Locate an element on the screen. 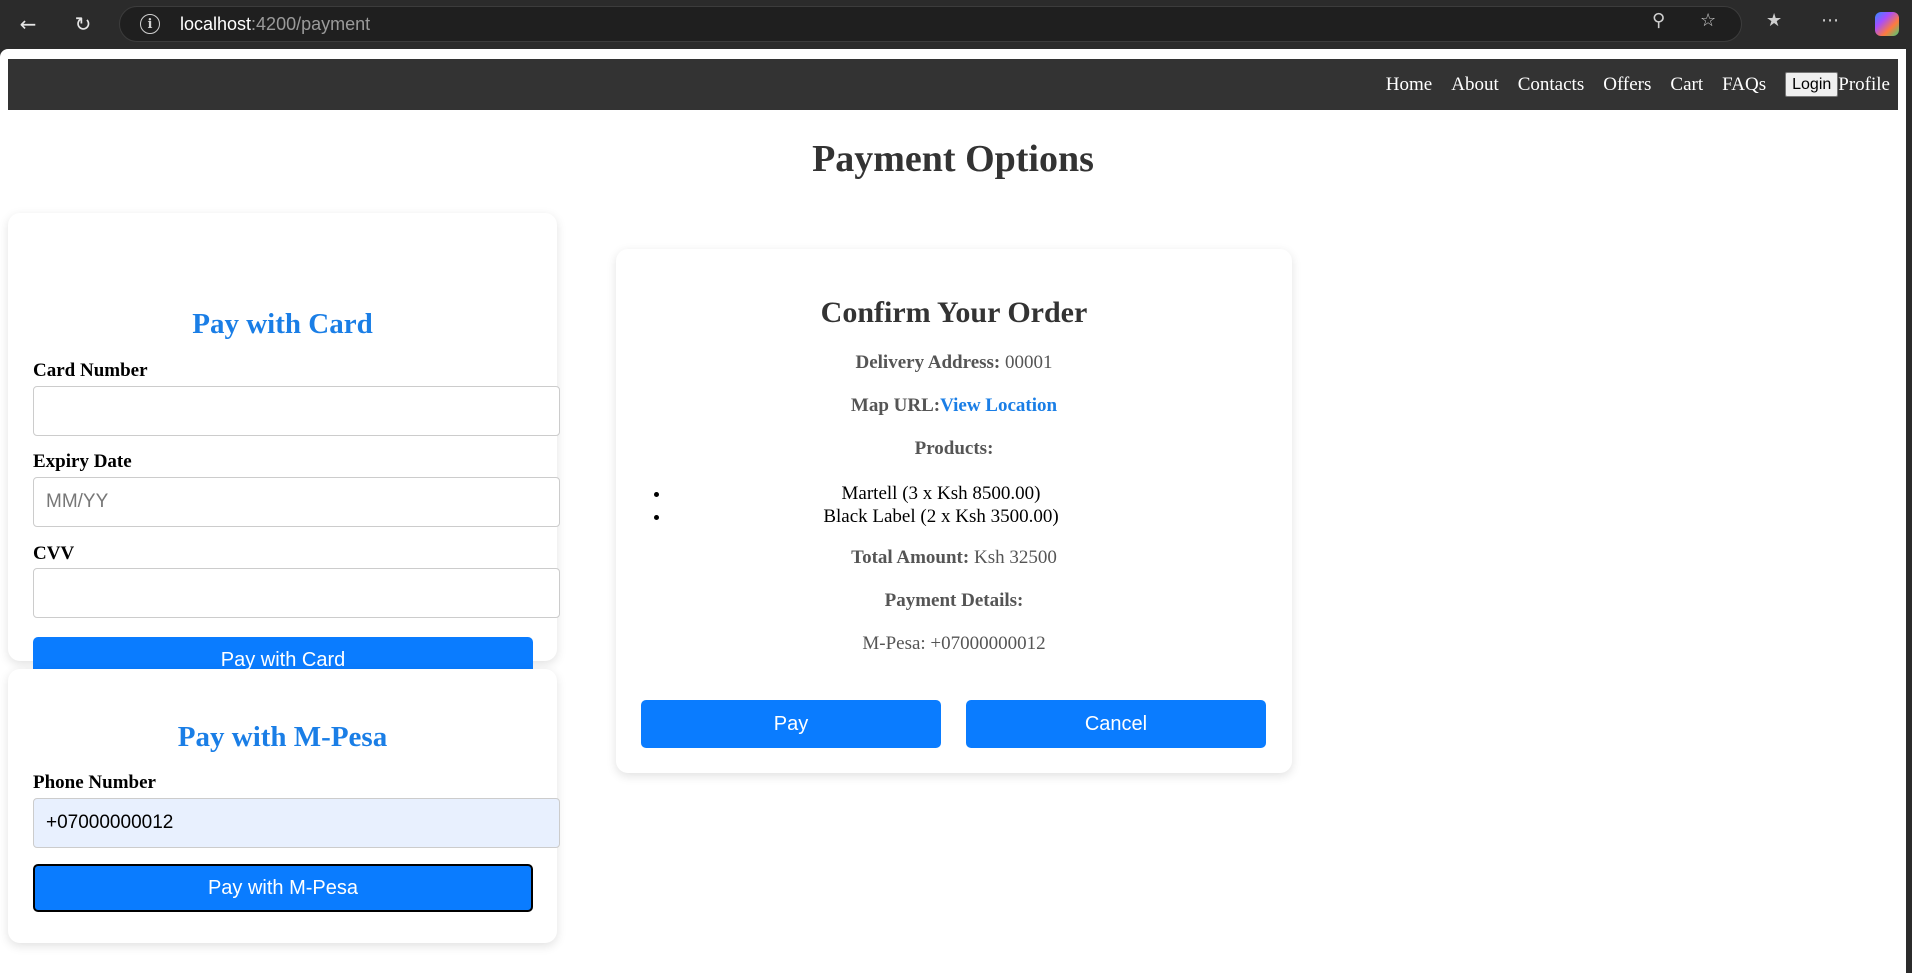 Image resolution: width=1912 pixels, height=973 pixels. total-amount-value: Ksh 32500 is located at coordinates (1015, 557).